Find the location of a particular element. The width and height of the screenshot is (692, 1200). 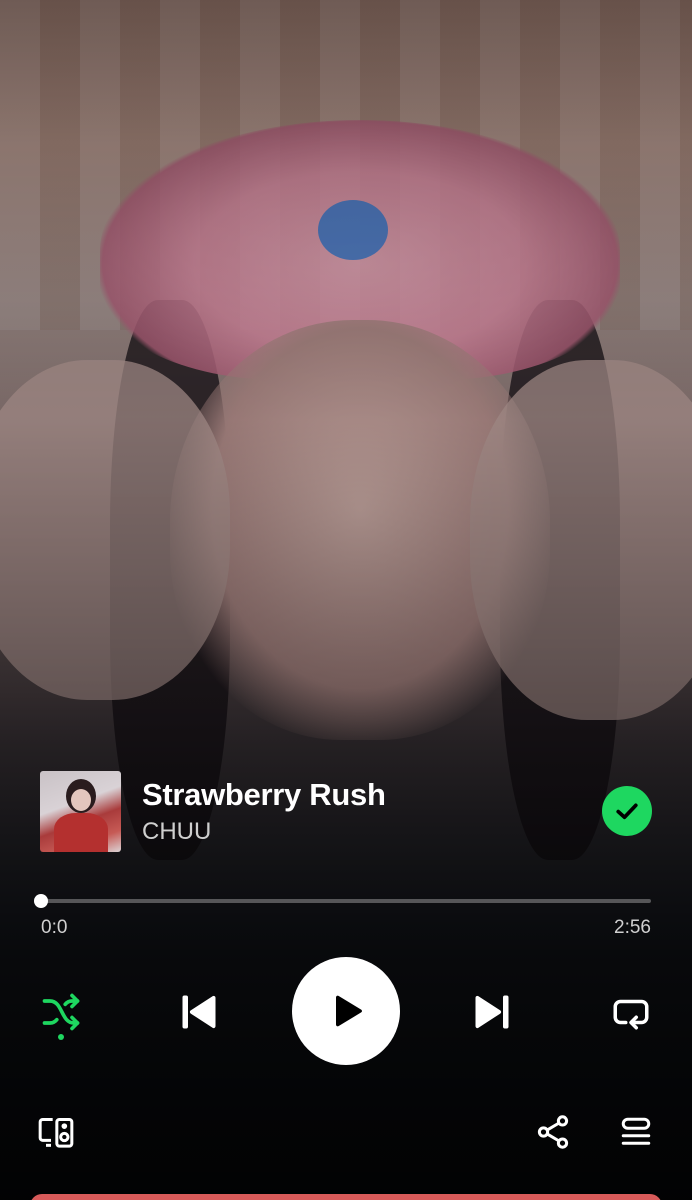

album-cover is located at coordinates (80, 811).